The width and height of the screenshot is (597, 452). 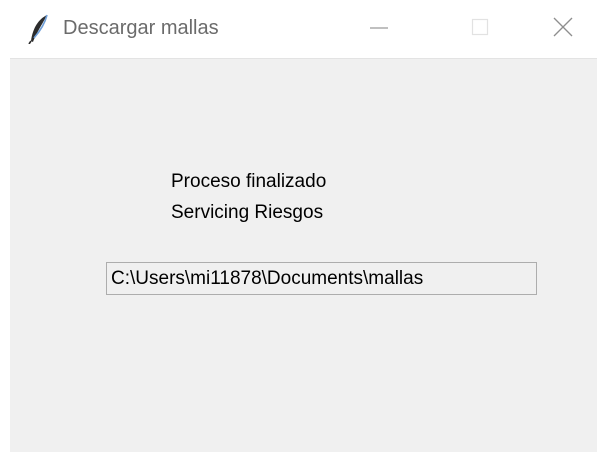 I want to click on process-name-label: Servicing Riesgos, so click(x=247, y=212).